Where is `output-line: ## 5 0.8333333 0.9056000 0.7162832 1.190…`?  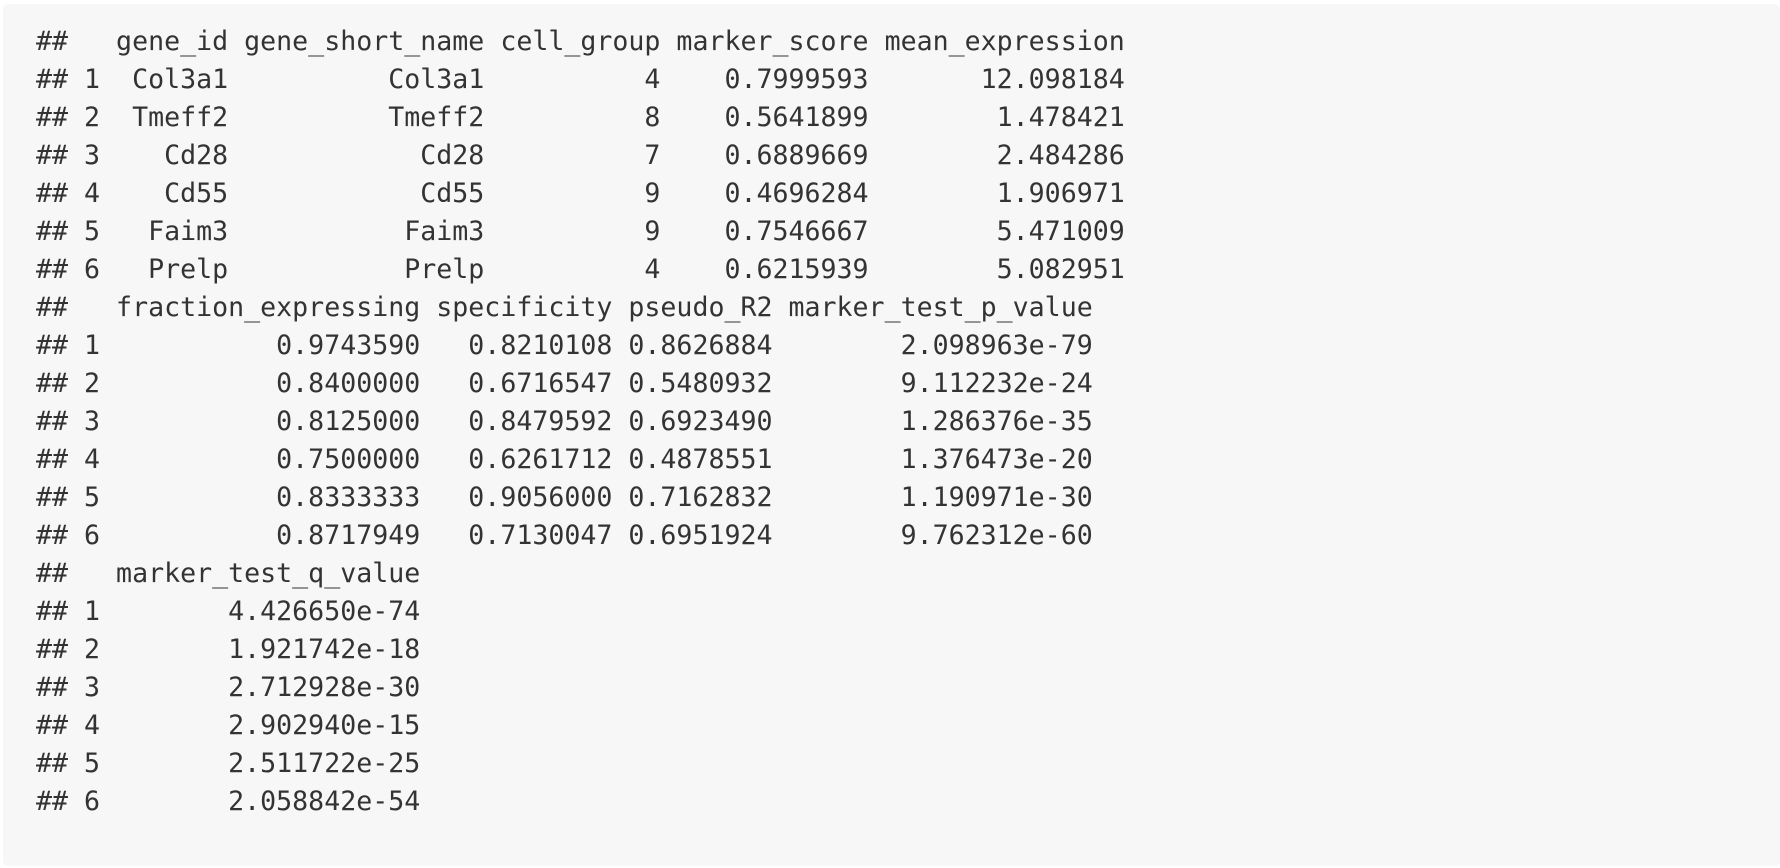 output-line: ## 5 0.8333333 0.9056000 0.7162832 1.190… is located at coordinates (564, 497).